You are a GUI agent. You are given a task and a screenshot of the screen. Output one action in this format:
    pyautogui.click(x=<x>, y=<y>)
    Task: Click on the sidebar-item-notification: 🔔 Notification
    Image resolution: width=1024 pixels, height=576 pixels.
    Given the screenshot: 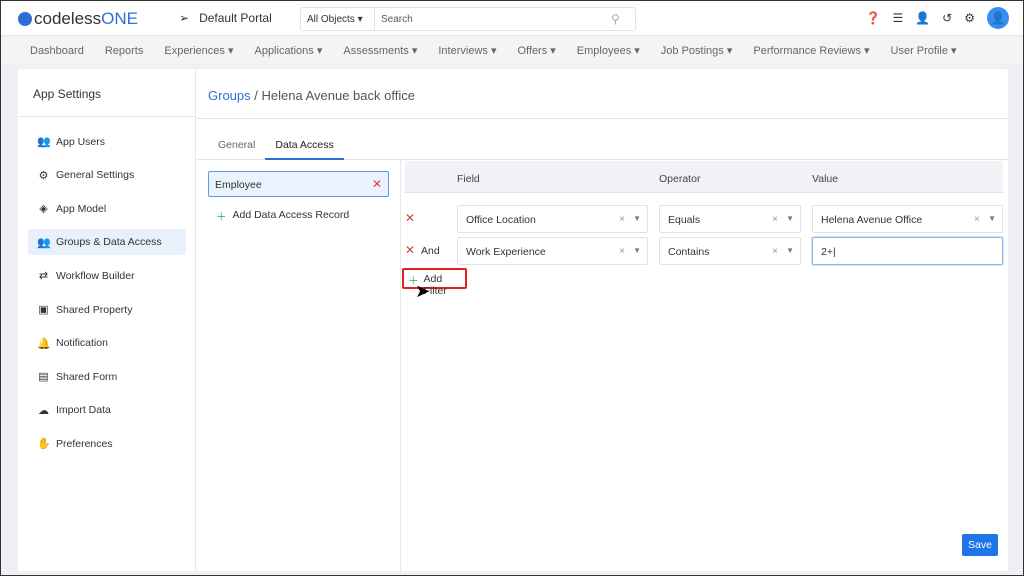 What is the action you would take?
    pyautogui.click(x=107, y=343)
    